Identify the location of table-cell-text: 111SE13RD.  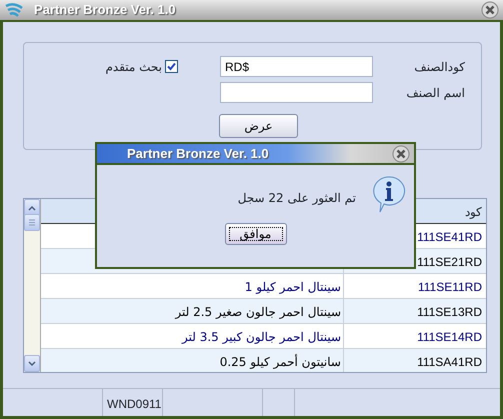
(449, 312).